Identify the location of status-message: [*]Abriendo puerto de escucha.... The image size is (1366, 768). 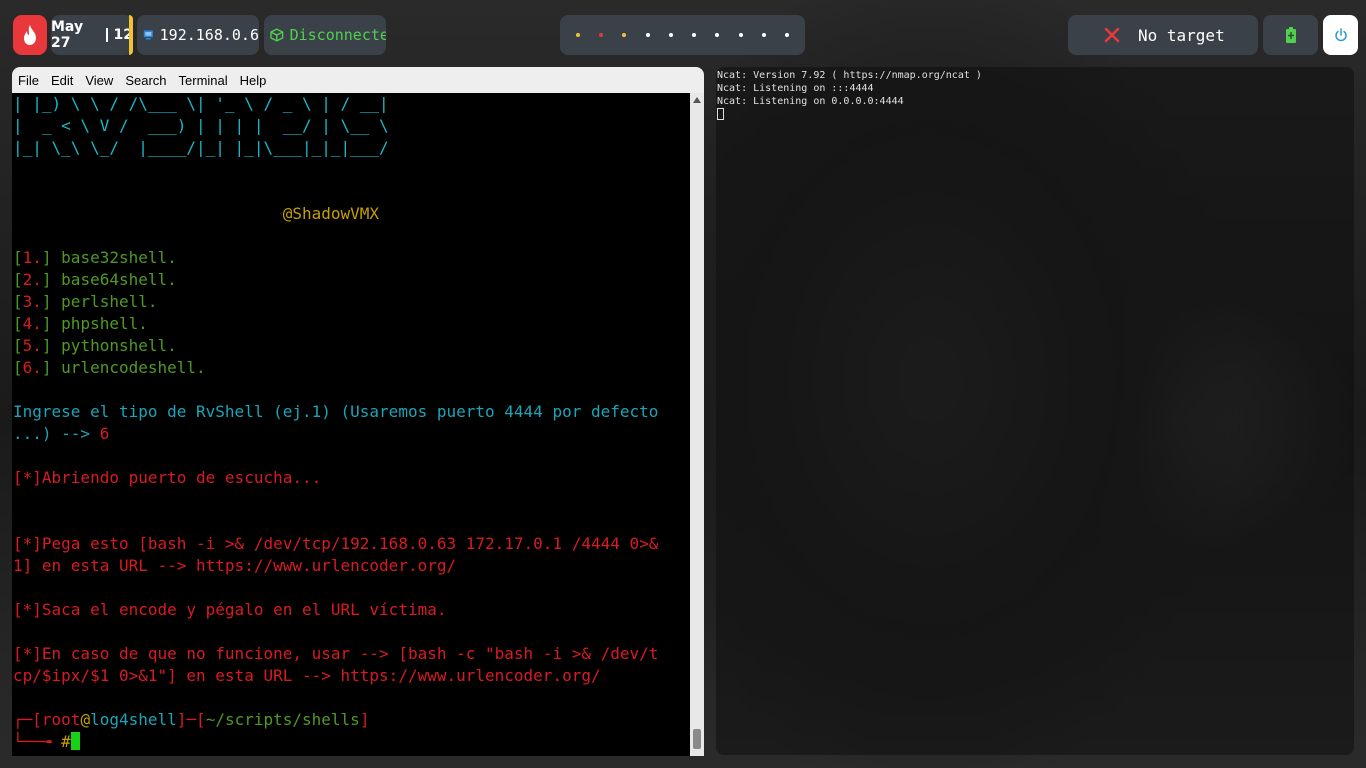
(167, 477).